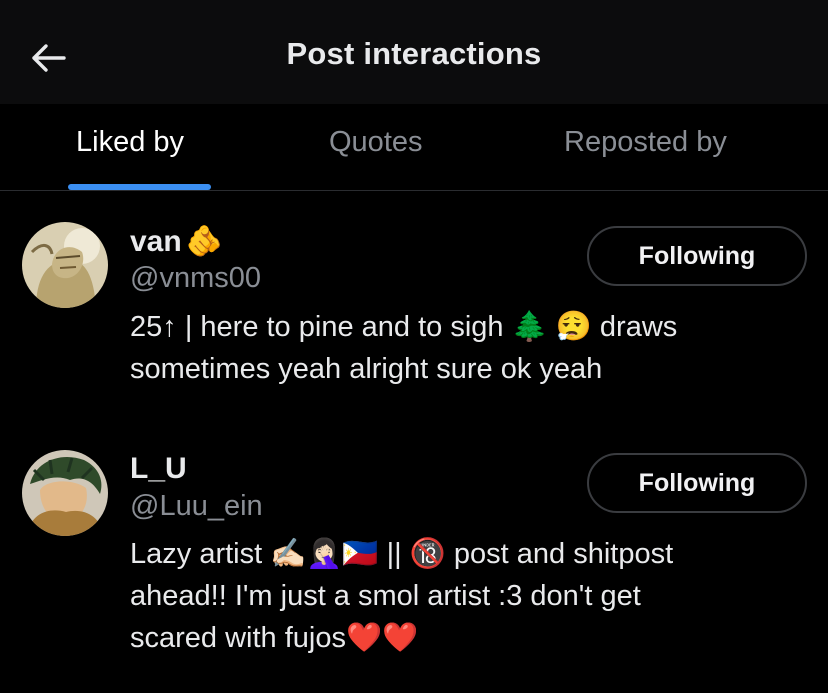 The height and width of the screenshot is (693, 828). I want to click on pointing-hand-emoji: 🫵, so click(204, 241).